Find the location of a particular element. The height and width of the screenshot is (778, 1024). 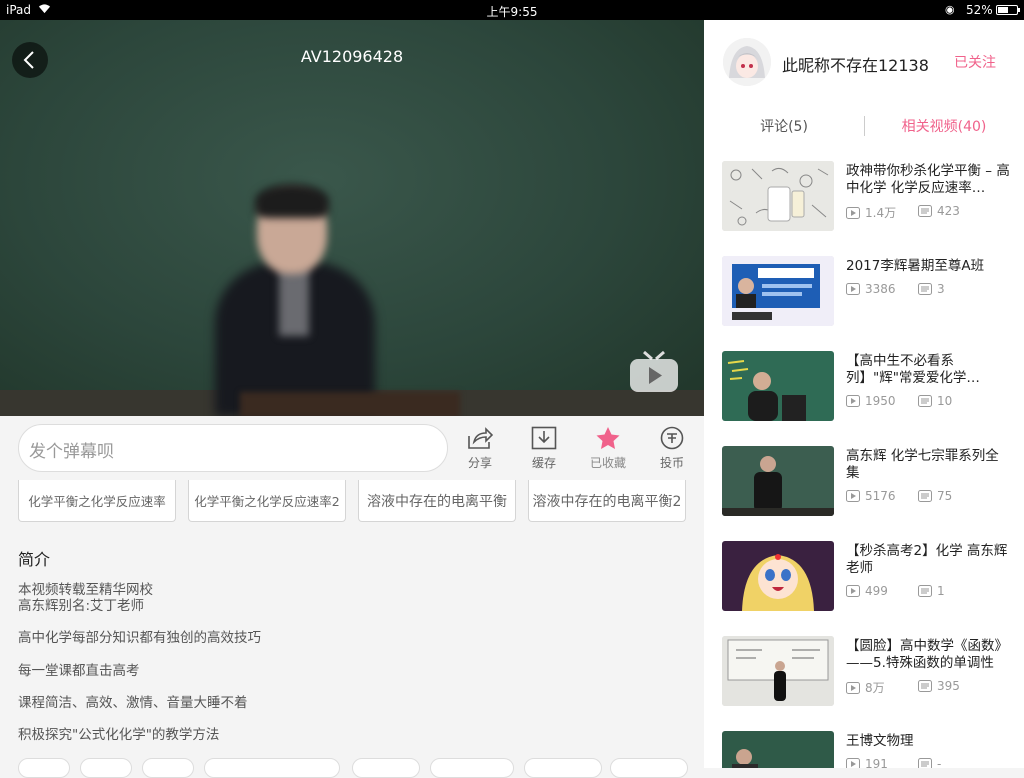

related-video-item: 2017李辉暑期至尊A班 3386 3 is located at coordinates (870, 291).